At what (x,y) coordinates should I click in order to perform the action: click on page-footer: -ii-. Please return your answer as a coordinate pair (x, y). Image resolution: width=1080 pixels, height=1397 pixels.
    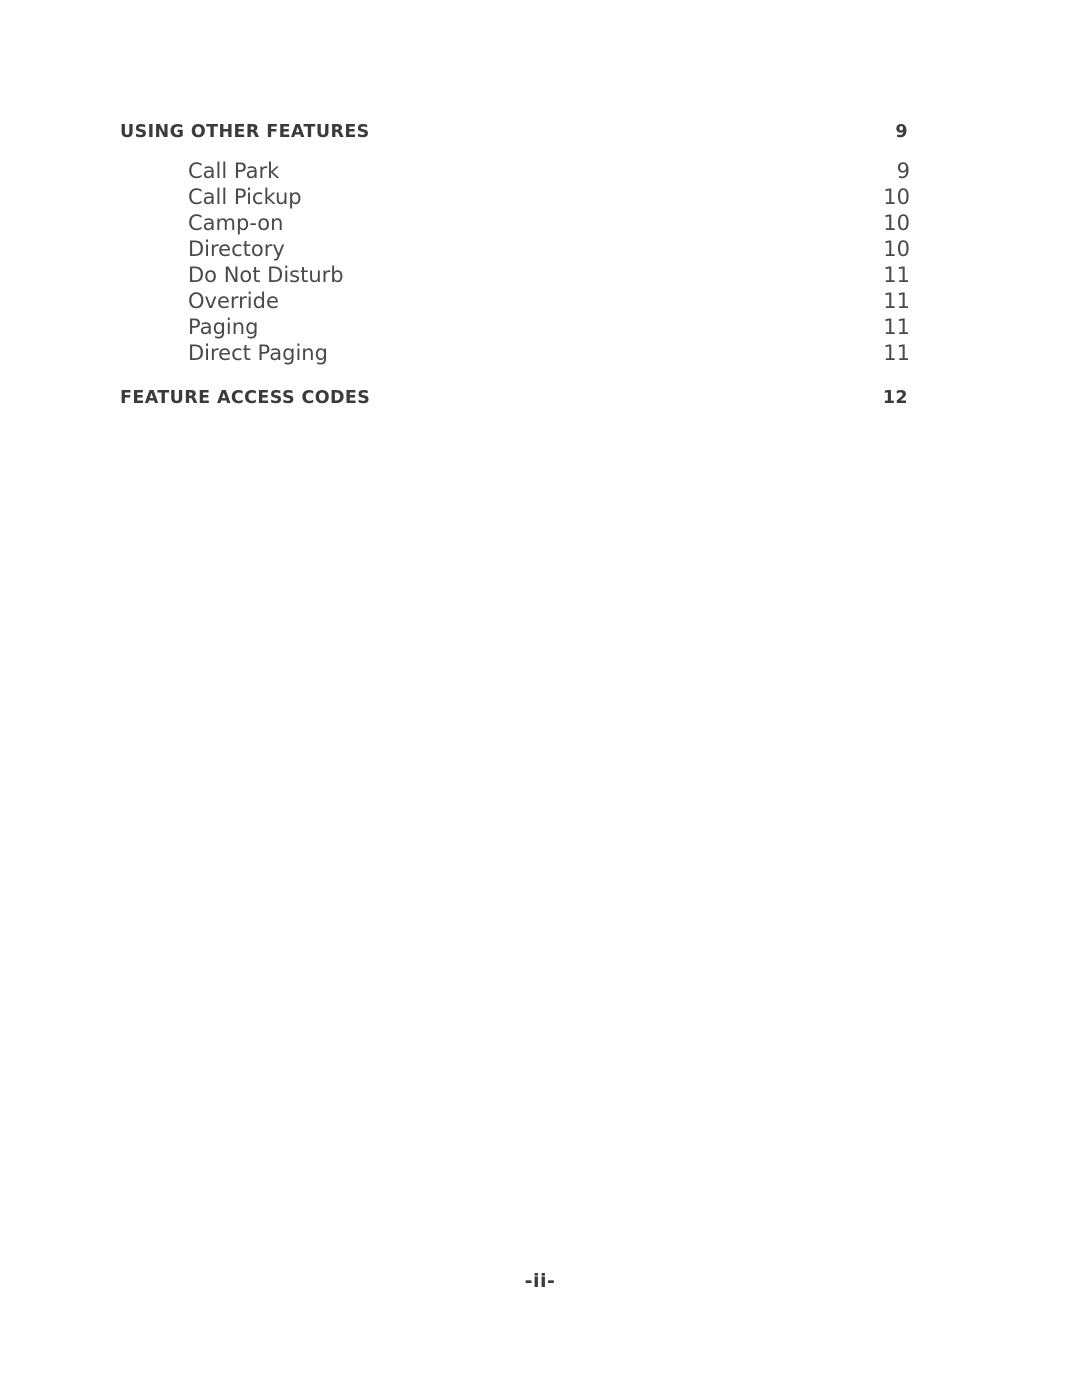
    Looking at the image, I should click on (540, 1281).